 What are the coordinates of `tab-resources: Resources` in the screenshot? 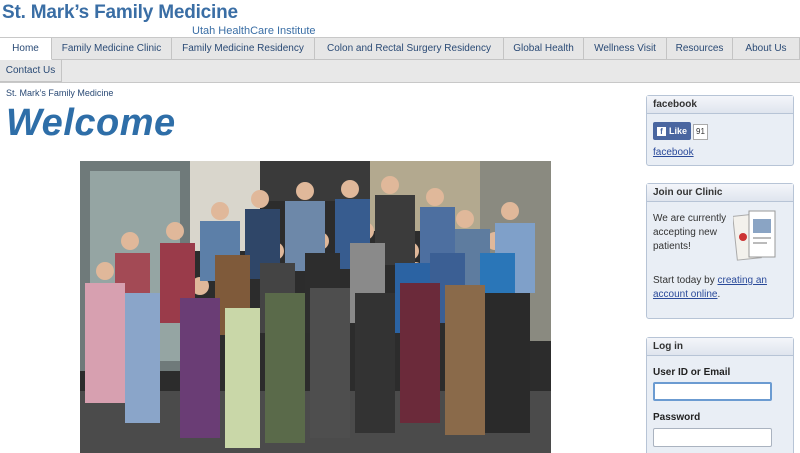 It's located at (700, 49).